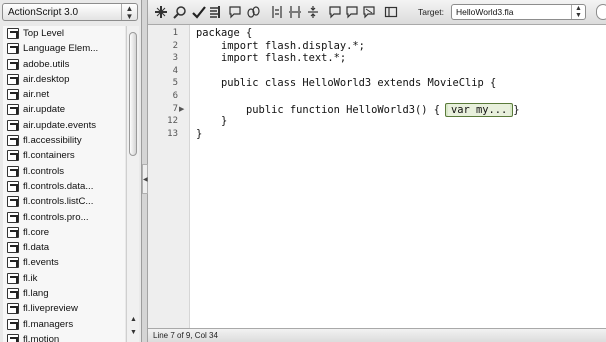 Image resolution: width=606 pixels, height=342 pixels. What do you see at coordinates (175, 83) in the screenshot?
I see `line-number: 5` at bounding box center [175, 83].